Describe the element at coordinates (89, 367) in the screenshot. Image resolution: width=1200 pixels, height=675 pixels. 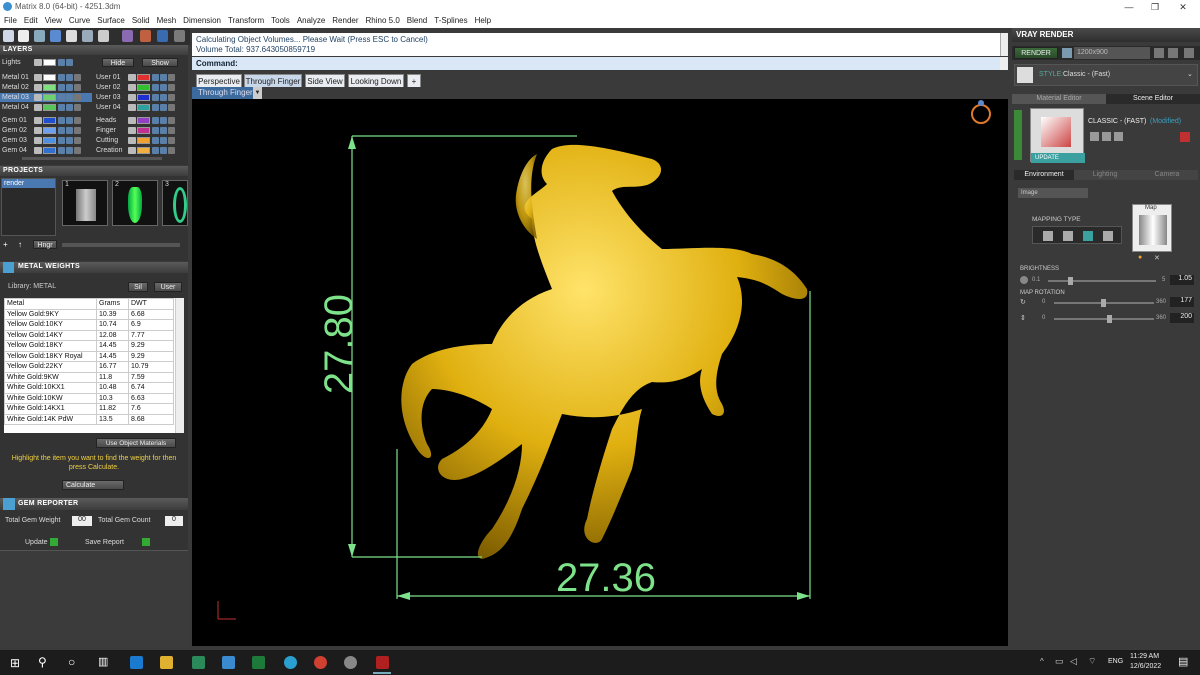
I see `table-row: Yellow Gold:22KY 16.77 10.79` at that location.